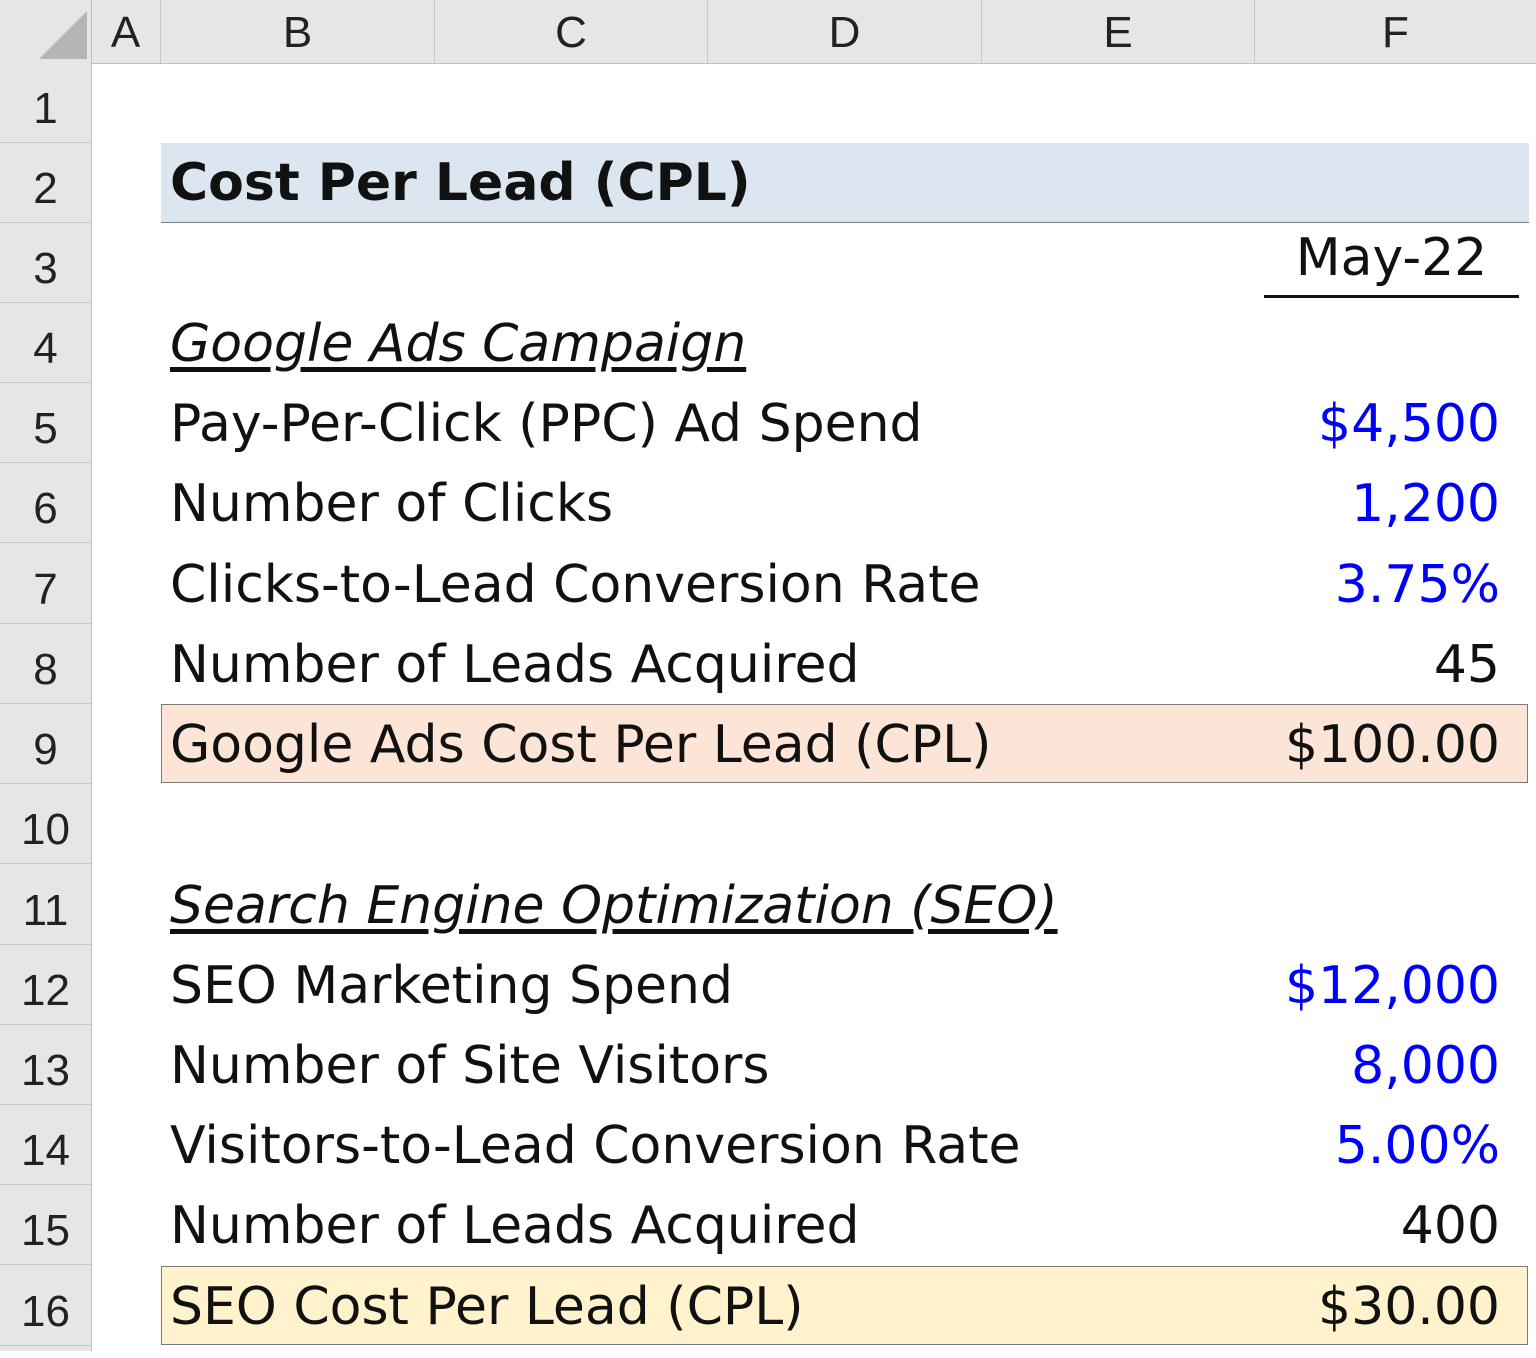 Image resolution: width=1536 pixels, height=1358 pixels. Describe the element at coordinates (45, 985) in the screenshot. I see `row-header-12: 12` at that location.